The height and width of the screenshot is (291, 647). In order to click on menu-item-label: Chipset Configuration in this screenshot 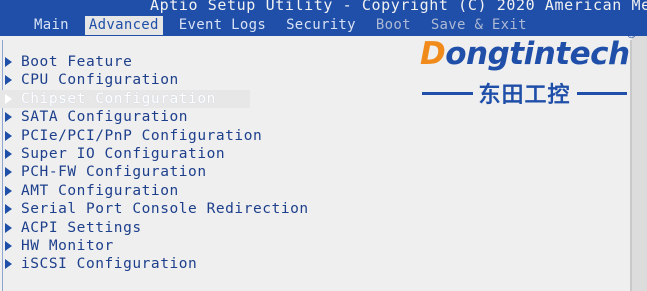, I will do `click(118, 98)`.